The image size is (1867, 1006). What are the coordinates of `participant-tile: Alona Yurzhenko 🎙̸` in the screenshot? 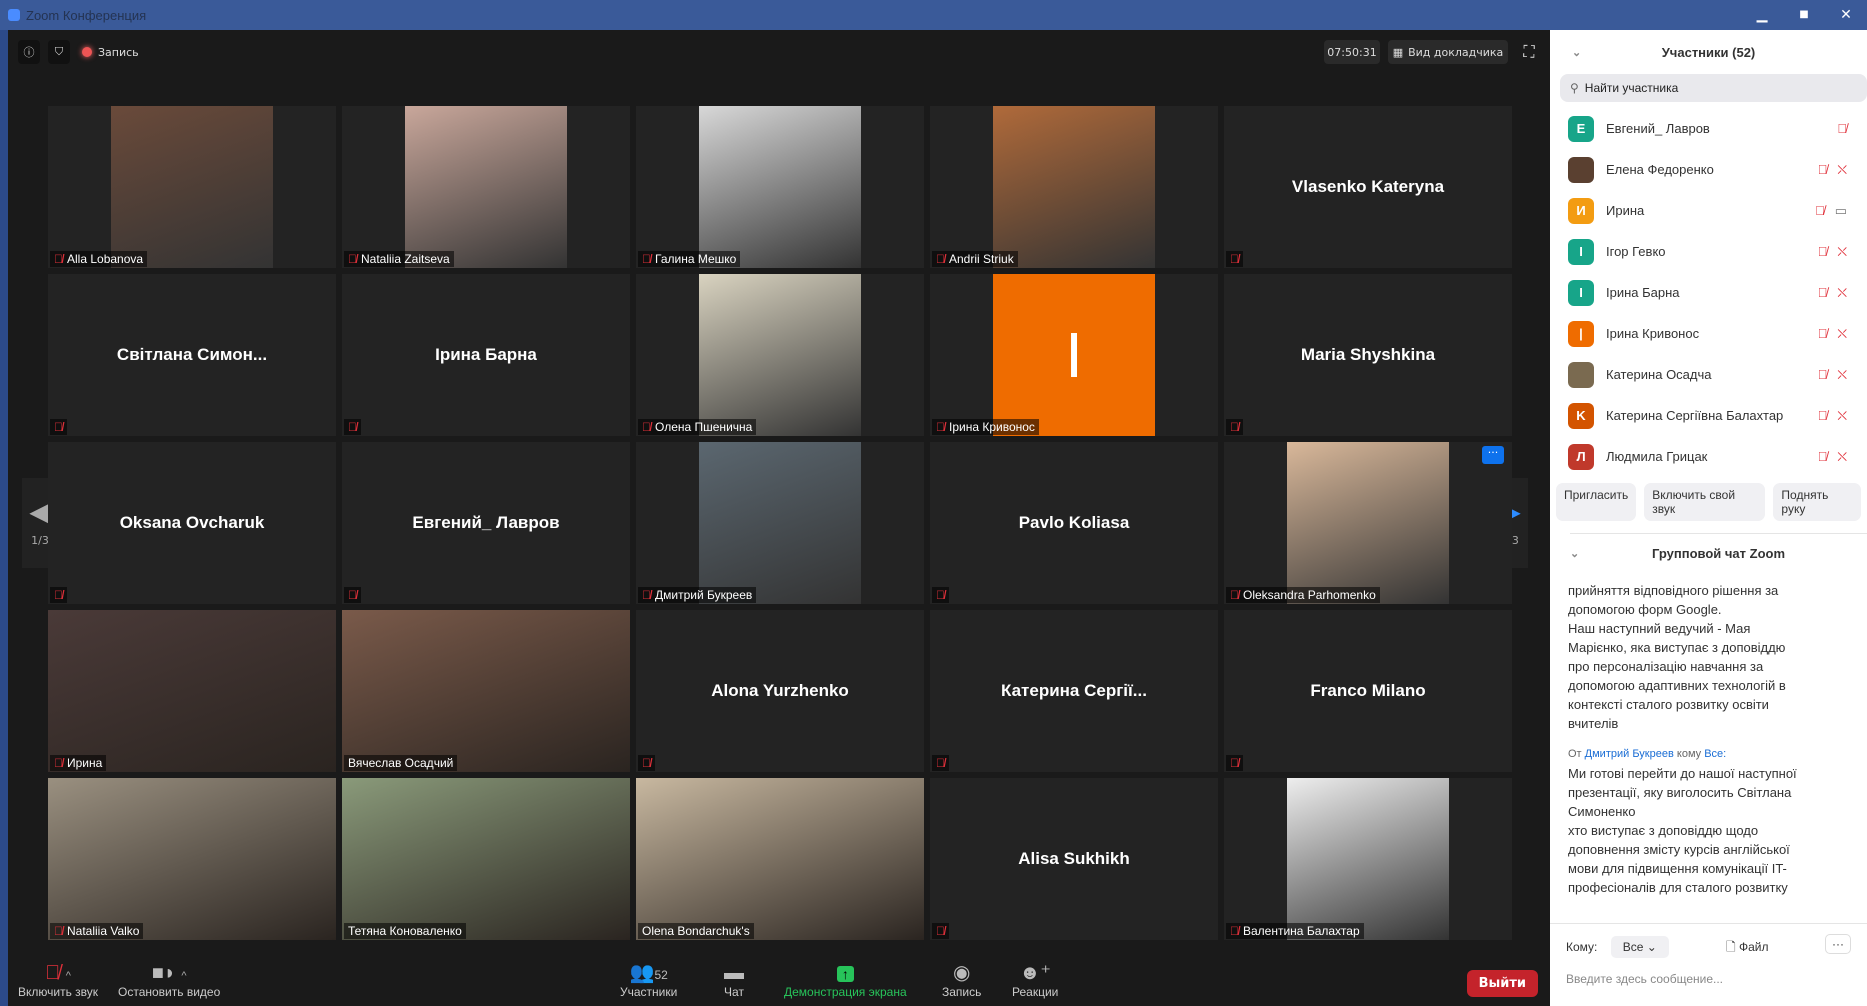 It's located at (780, 691).